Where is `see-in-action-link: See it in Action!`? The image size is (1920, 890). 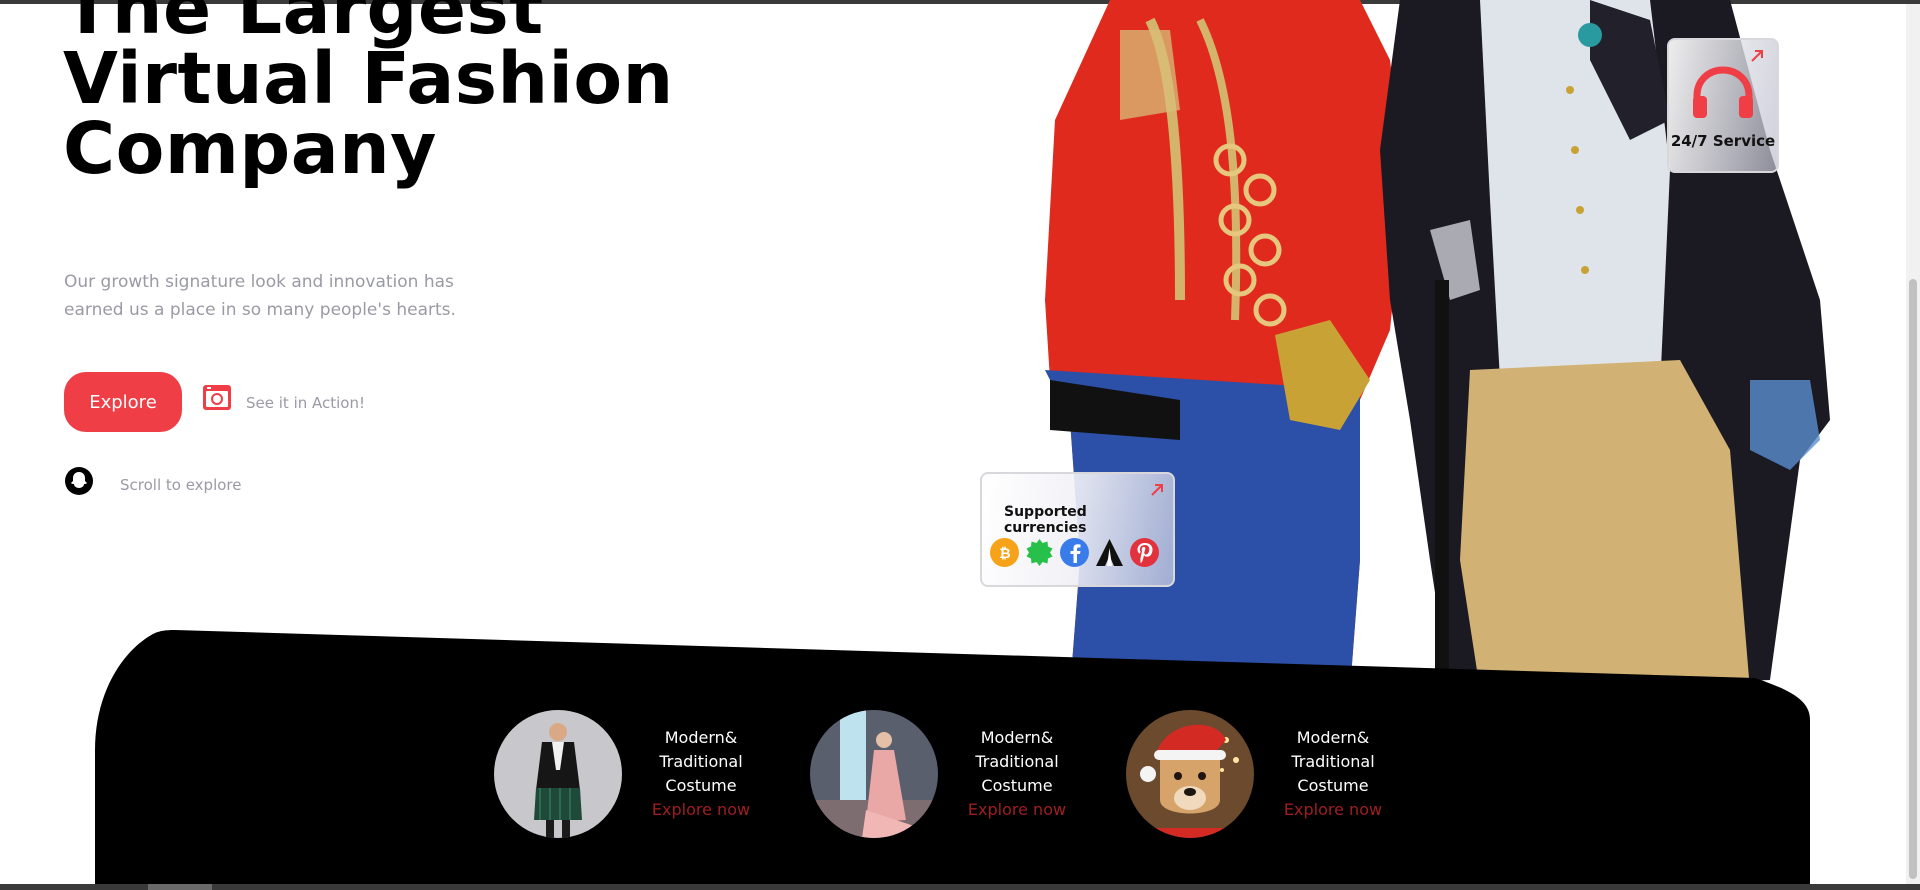 see-in-action-link: See it in Action! is located at coordinates (283, 397).